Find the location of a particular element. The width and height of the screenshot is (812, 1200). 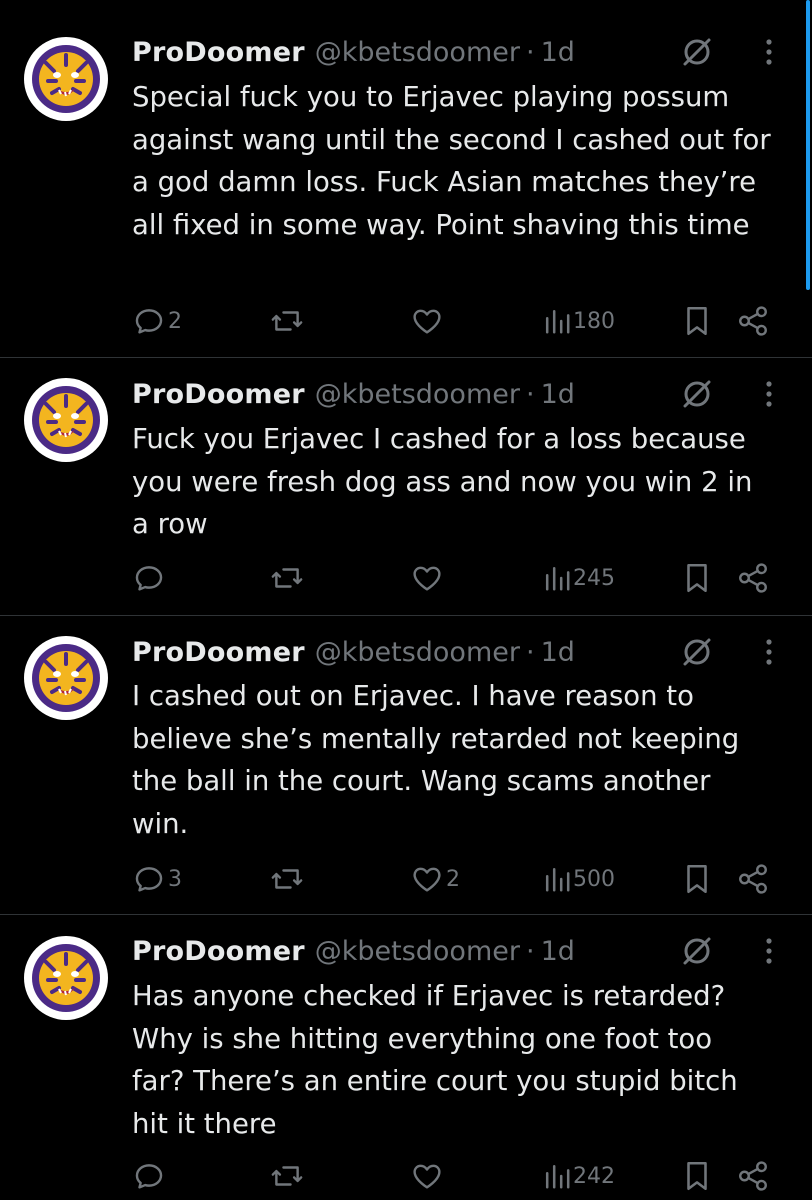

view-count: 500 is located at coordinates (594, 879).